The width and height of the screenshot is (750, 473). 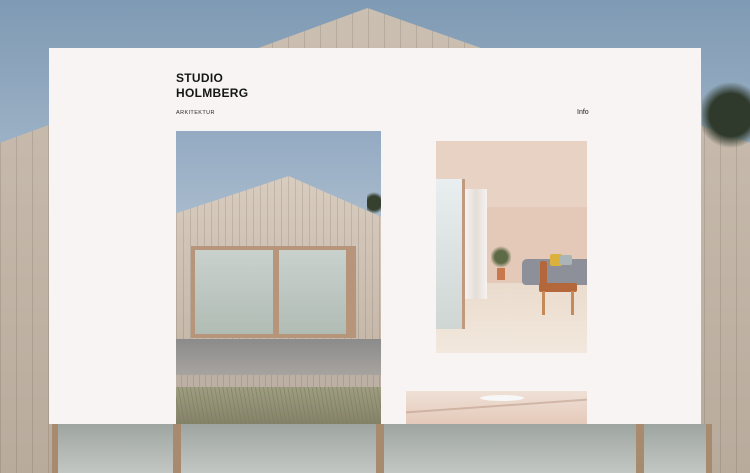 I want to click on chair-back, so click(x=543, y=273).